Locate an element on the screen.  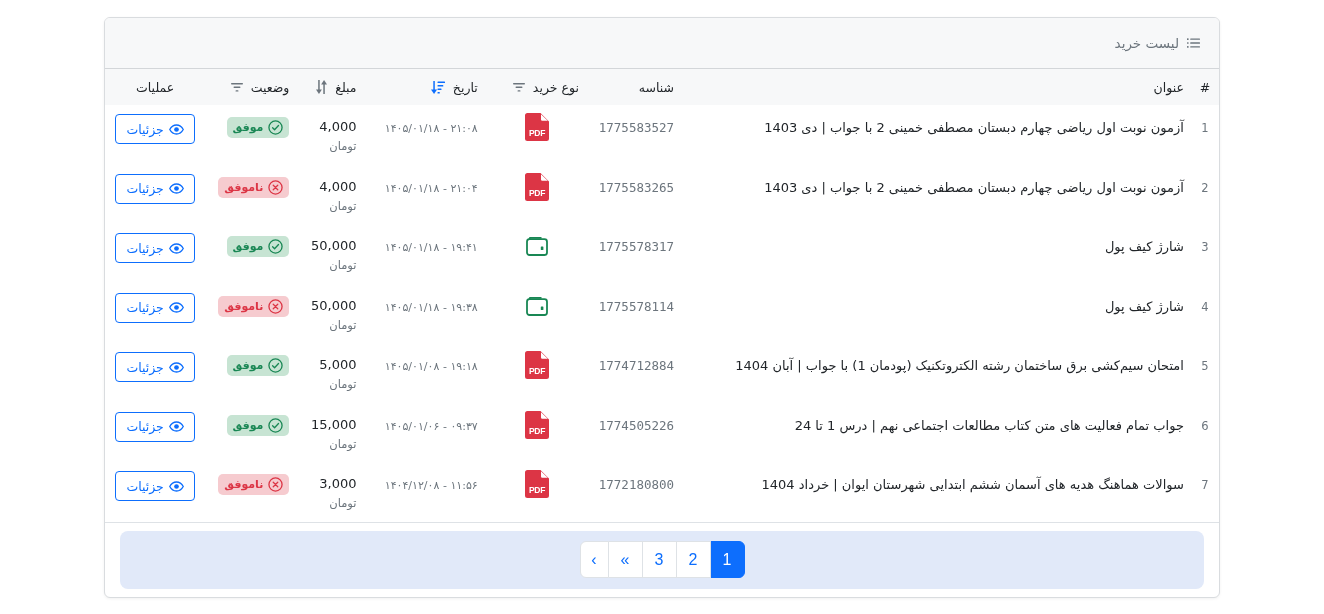
row-number: 1 is located at coordinates (1205, 128).